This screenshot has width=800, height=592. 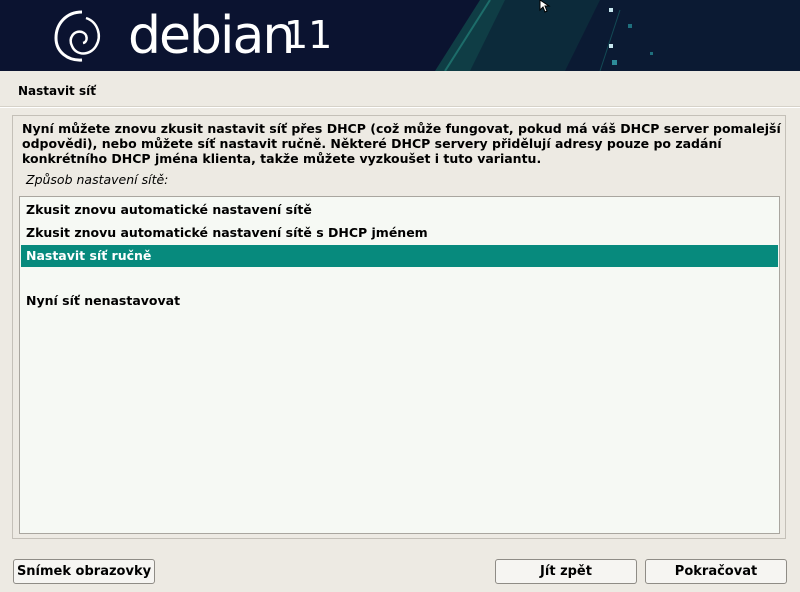 I want to click on list-item-manual-selected: Nastavit síť ručně, so click(x=399, y=256).